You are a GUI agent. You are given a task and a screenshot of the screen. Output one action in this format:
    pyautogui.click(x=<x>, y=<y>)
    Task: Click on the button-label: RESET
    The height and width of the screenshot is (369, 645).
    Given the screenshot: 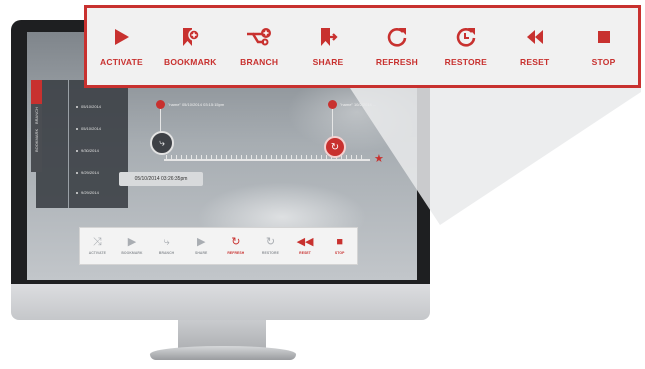 What is the action you would take?
    pyautogui.click(x=535, y=62)
    